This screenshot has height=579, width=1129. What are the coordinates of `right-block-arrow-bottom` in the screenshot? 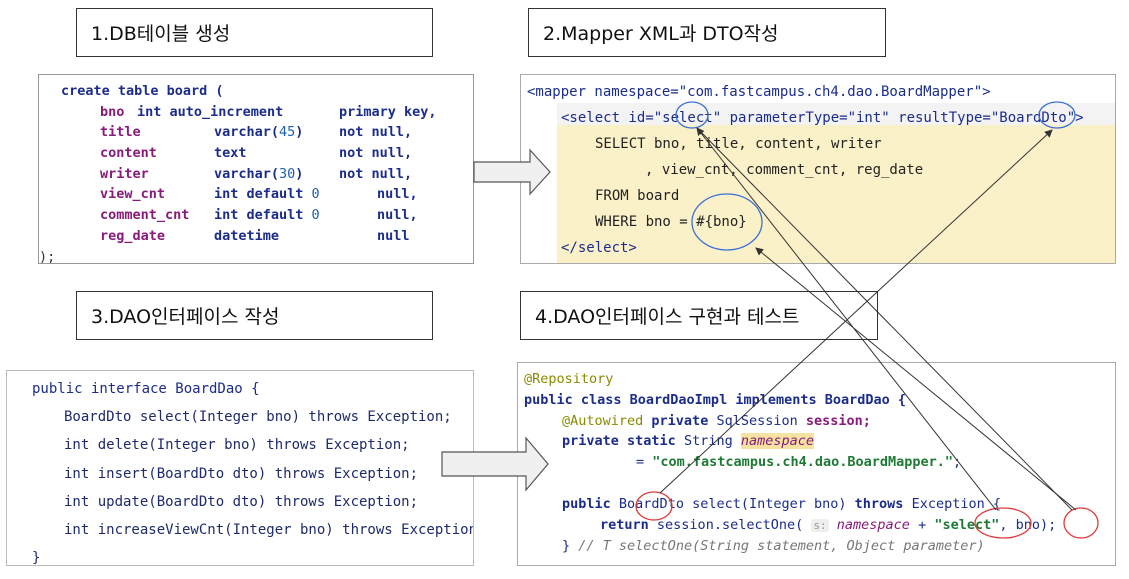 It's located at (495, 464).